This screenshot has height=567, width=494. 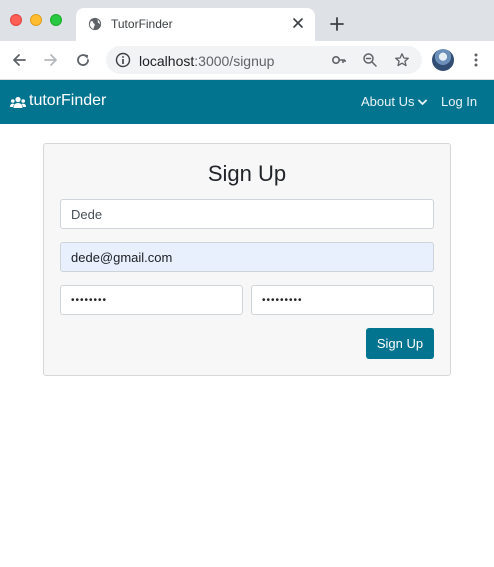 What do you see at coordinates (400, 343) in the screenshot?
I see `signup-button: Sign Up` at bounding box center [400, 343].